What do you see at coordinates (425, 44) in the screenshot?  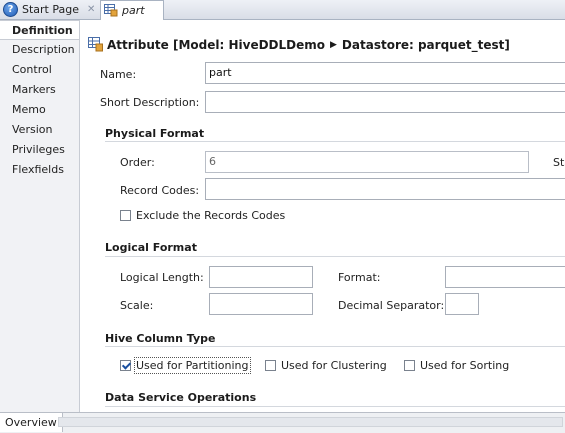 I see `page-title-suffix: Datastore: parquet_test]` at bounding box center [425, 44].